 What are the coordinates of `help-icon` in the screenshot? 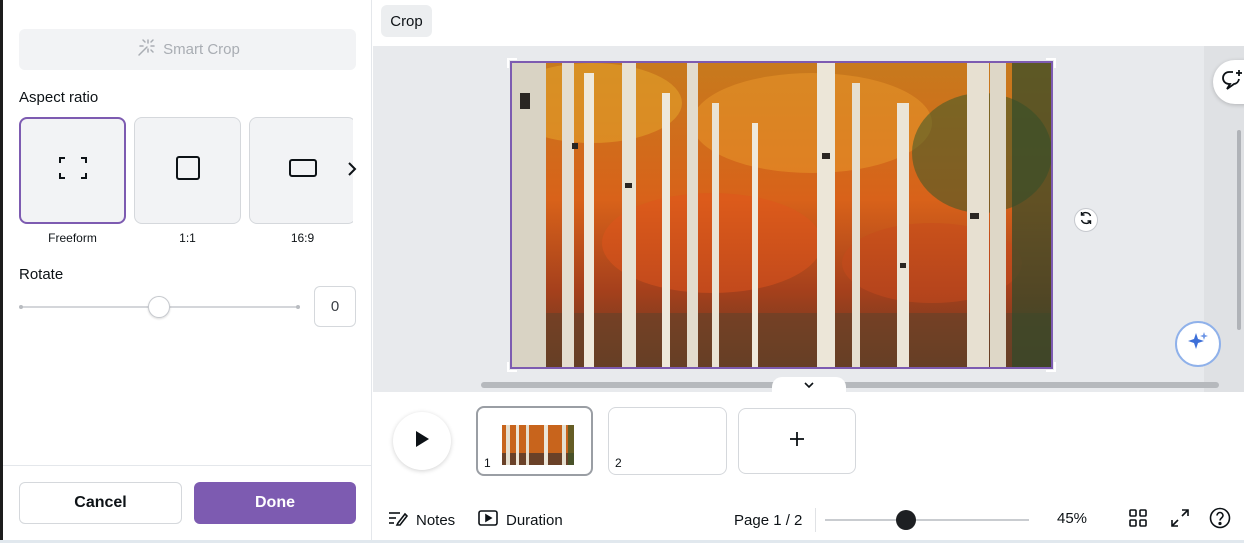 It's located at (1220, 520).